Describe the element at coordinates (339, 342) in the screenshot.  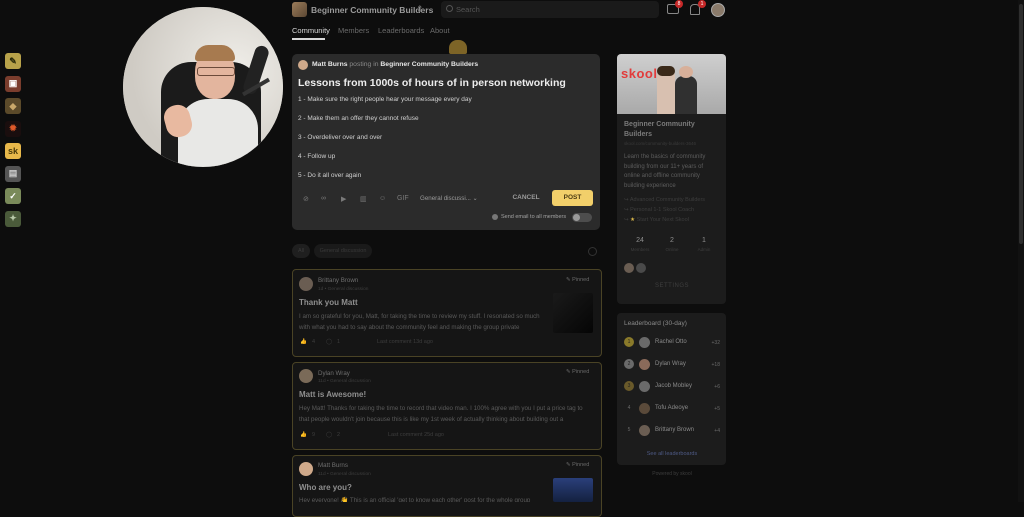
I see `comment-count: 1` at that location.